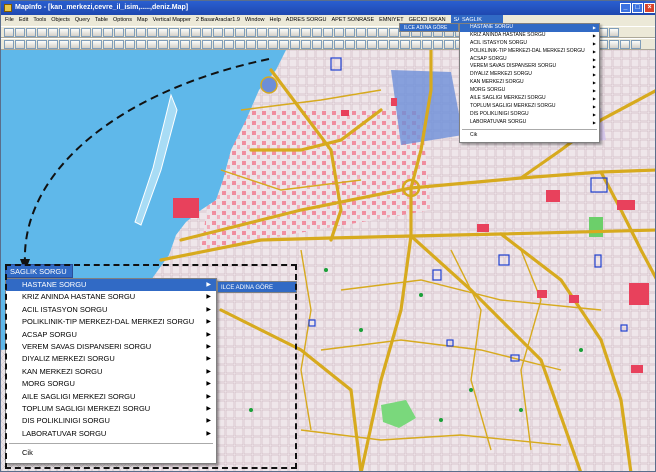 The width and height of the screenshot is (656, 472). Describe the element at coordinates (39, 271) in the screenshot. I see `menu-saglik-sorgu: SAGLIK SORGU` at that location.